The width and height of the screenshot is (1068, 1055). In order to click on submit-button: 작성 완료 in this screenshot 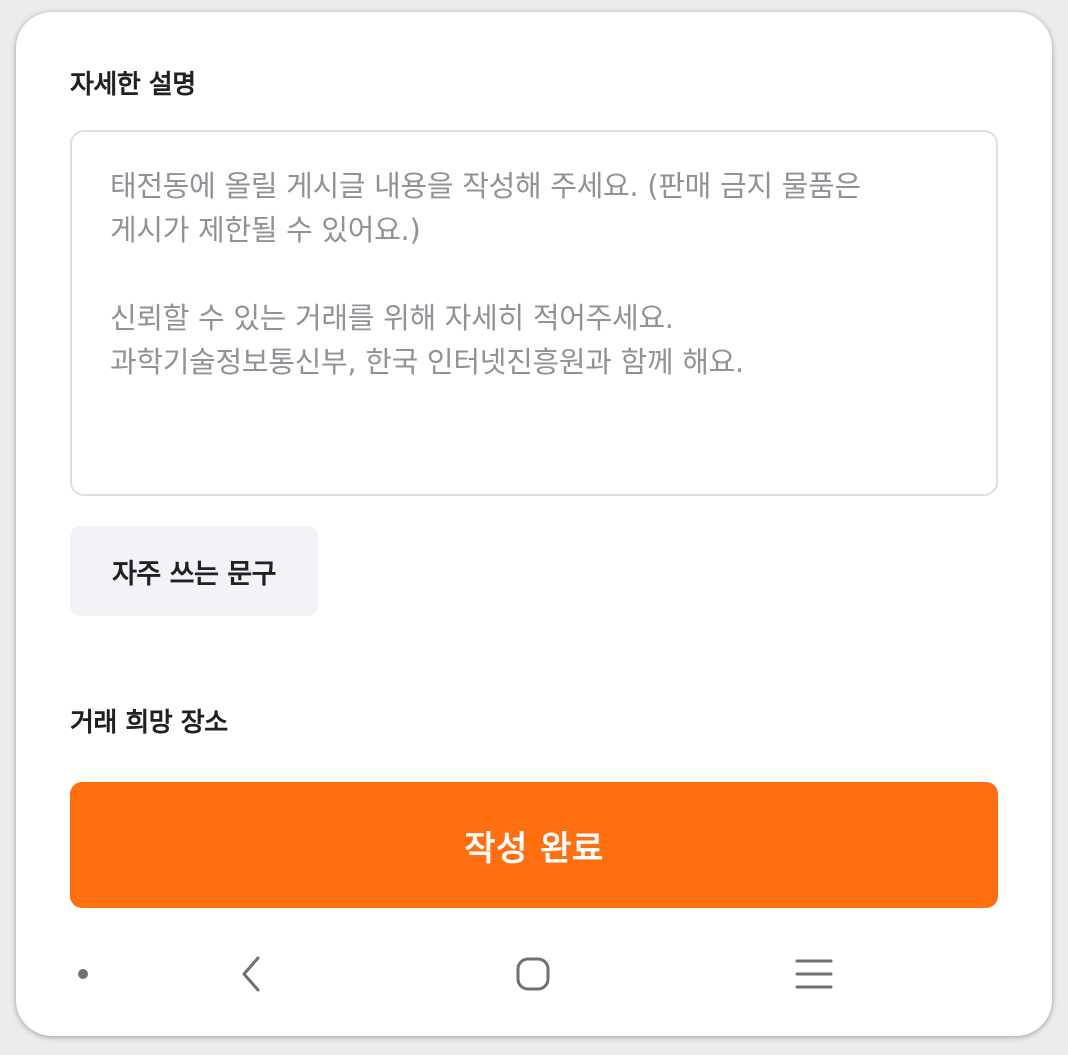, I will do `click(534, 845)`.